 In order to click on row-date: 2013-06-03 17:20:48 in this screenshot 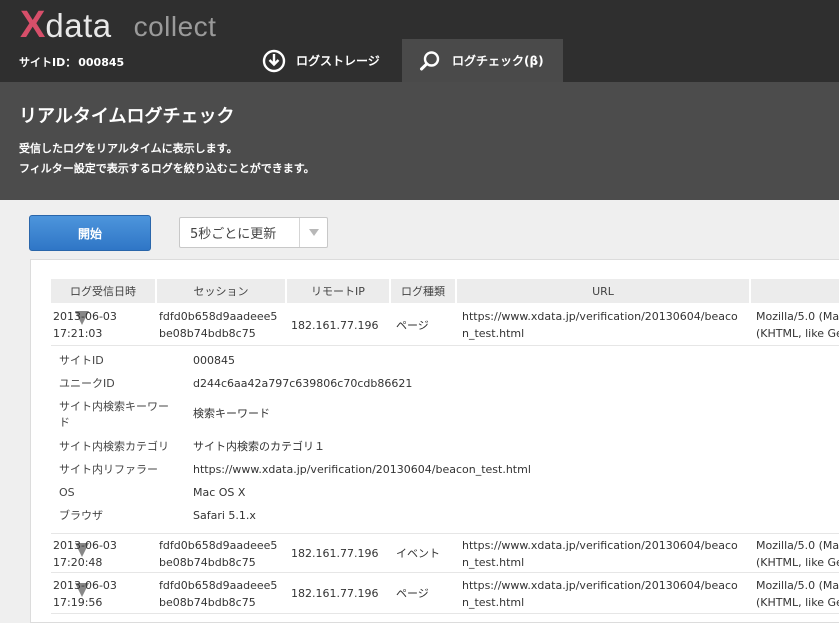, I will do `click(85, 554)`.